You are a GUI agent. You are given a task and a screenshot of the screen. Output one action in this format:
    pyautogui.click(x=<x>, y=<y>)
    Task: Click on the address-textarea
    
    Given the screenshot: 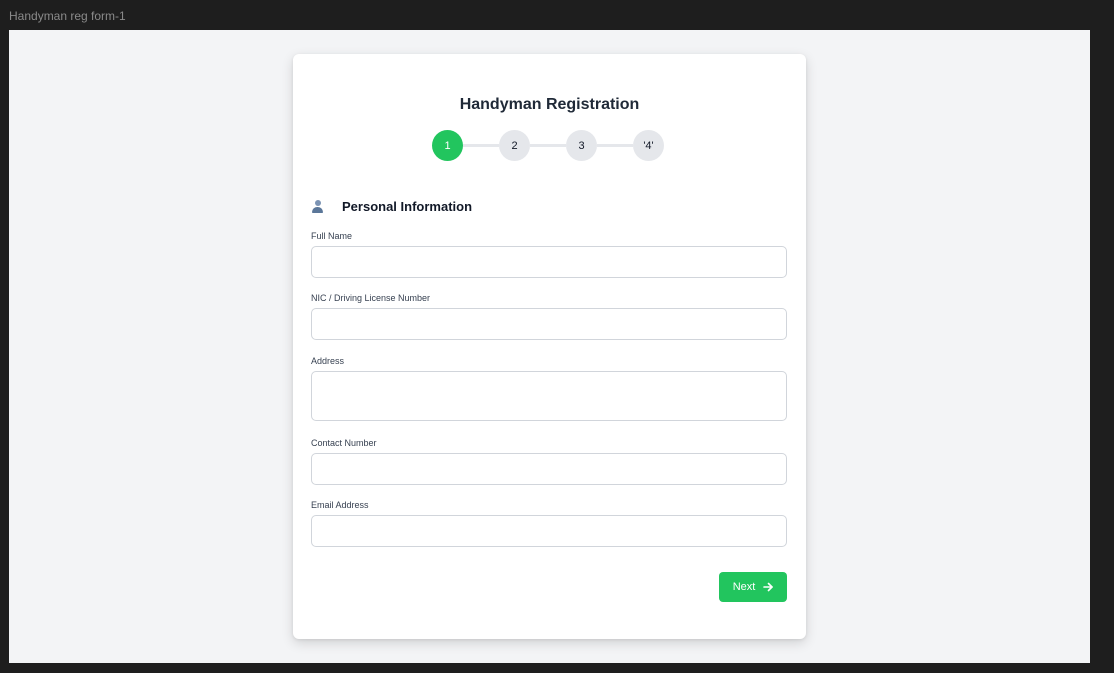 What is the action you would take?
    pyautogui.click(x=549, y=396)
    